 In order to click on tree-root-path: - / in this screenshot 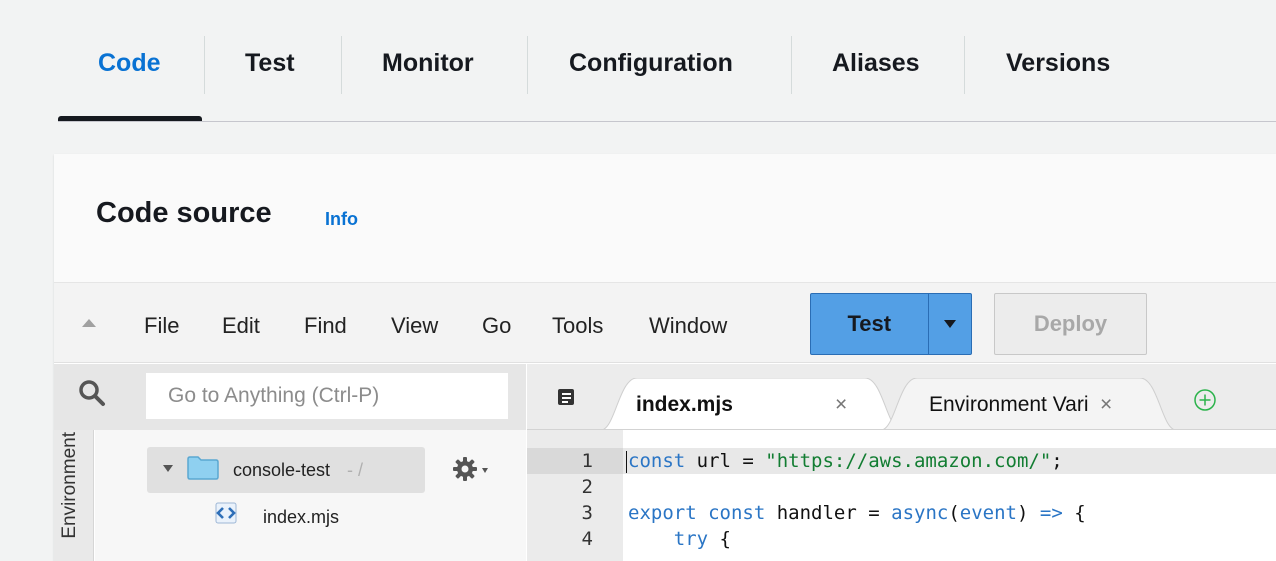, I will do `click(355, 470)`.